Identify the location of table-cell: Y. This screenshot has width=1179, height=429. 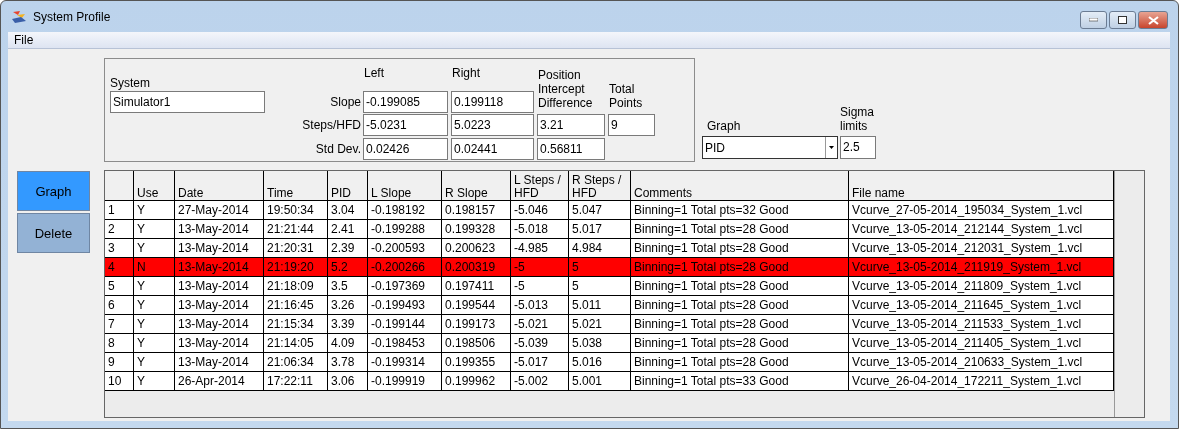
(154, 381).